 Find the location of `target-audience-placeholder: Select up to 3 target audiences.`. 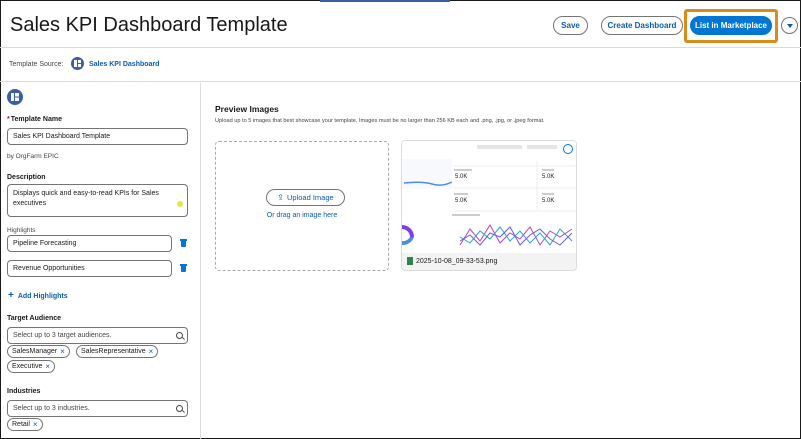

target-audience-placeholder: Select up to 3 target audiences. is located at coordinates (62, 335).